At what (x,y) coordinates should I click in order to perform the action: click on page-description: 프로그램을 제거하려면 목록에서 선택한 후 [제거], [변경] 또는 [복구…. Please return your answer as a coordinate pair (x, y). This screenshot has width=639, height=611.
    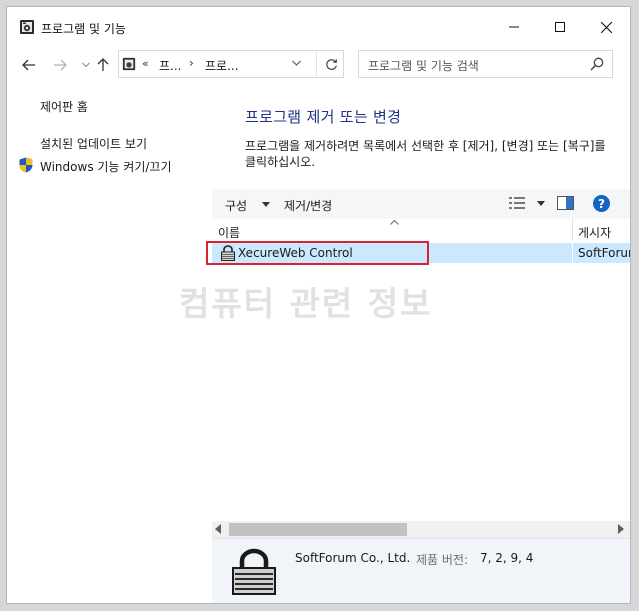
    Looking at the image, I should click on (425, 154).